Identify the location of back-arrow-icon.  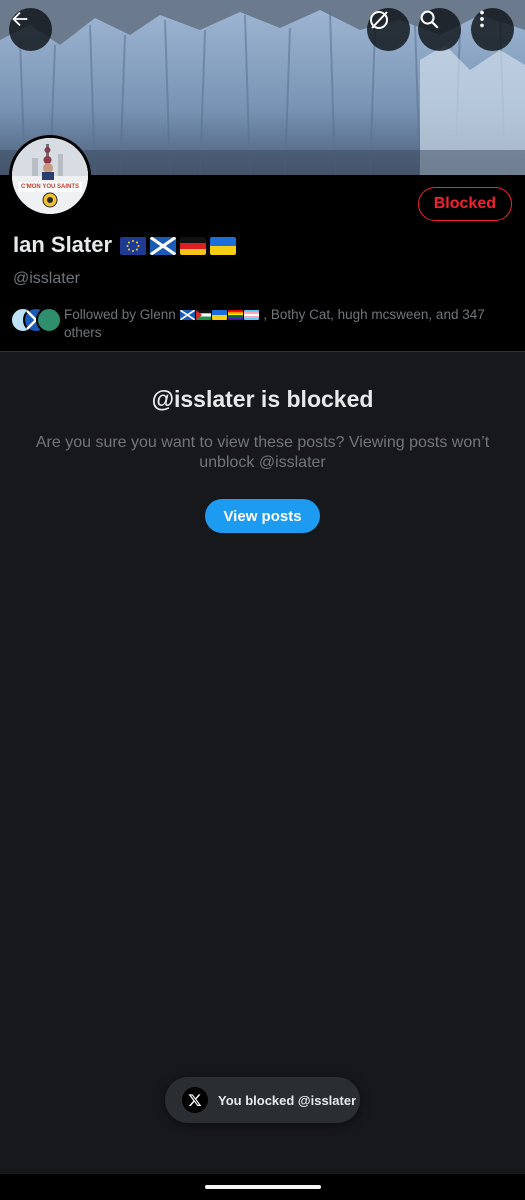
(20, 19).